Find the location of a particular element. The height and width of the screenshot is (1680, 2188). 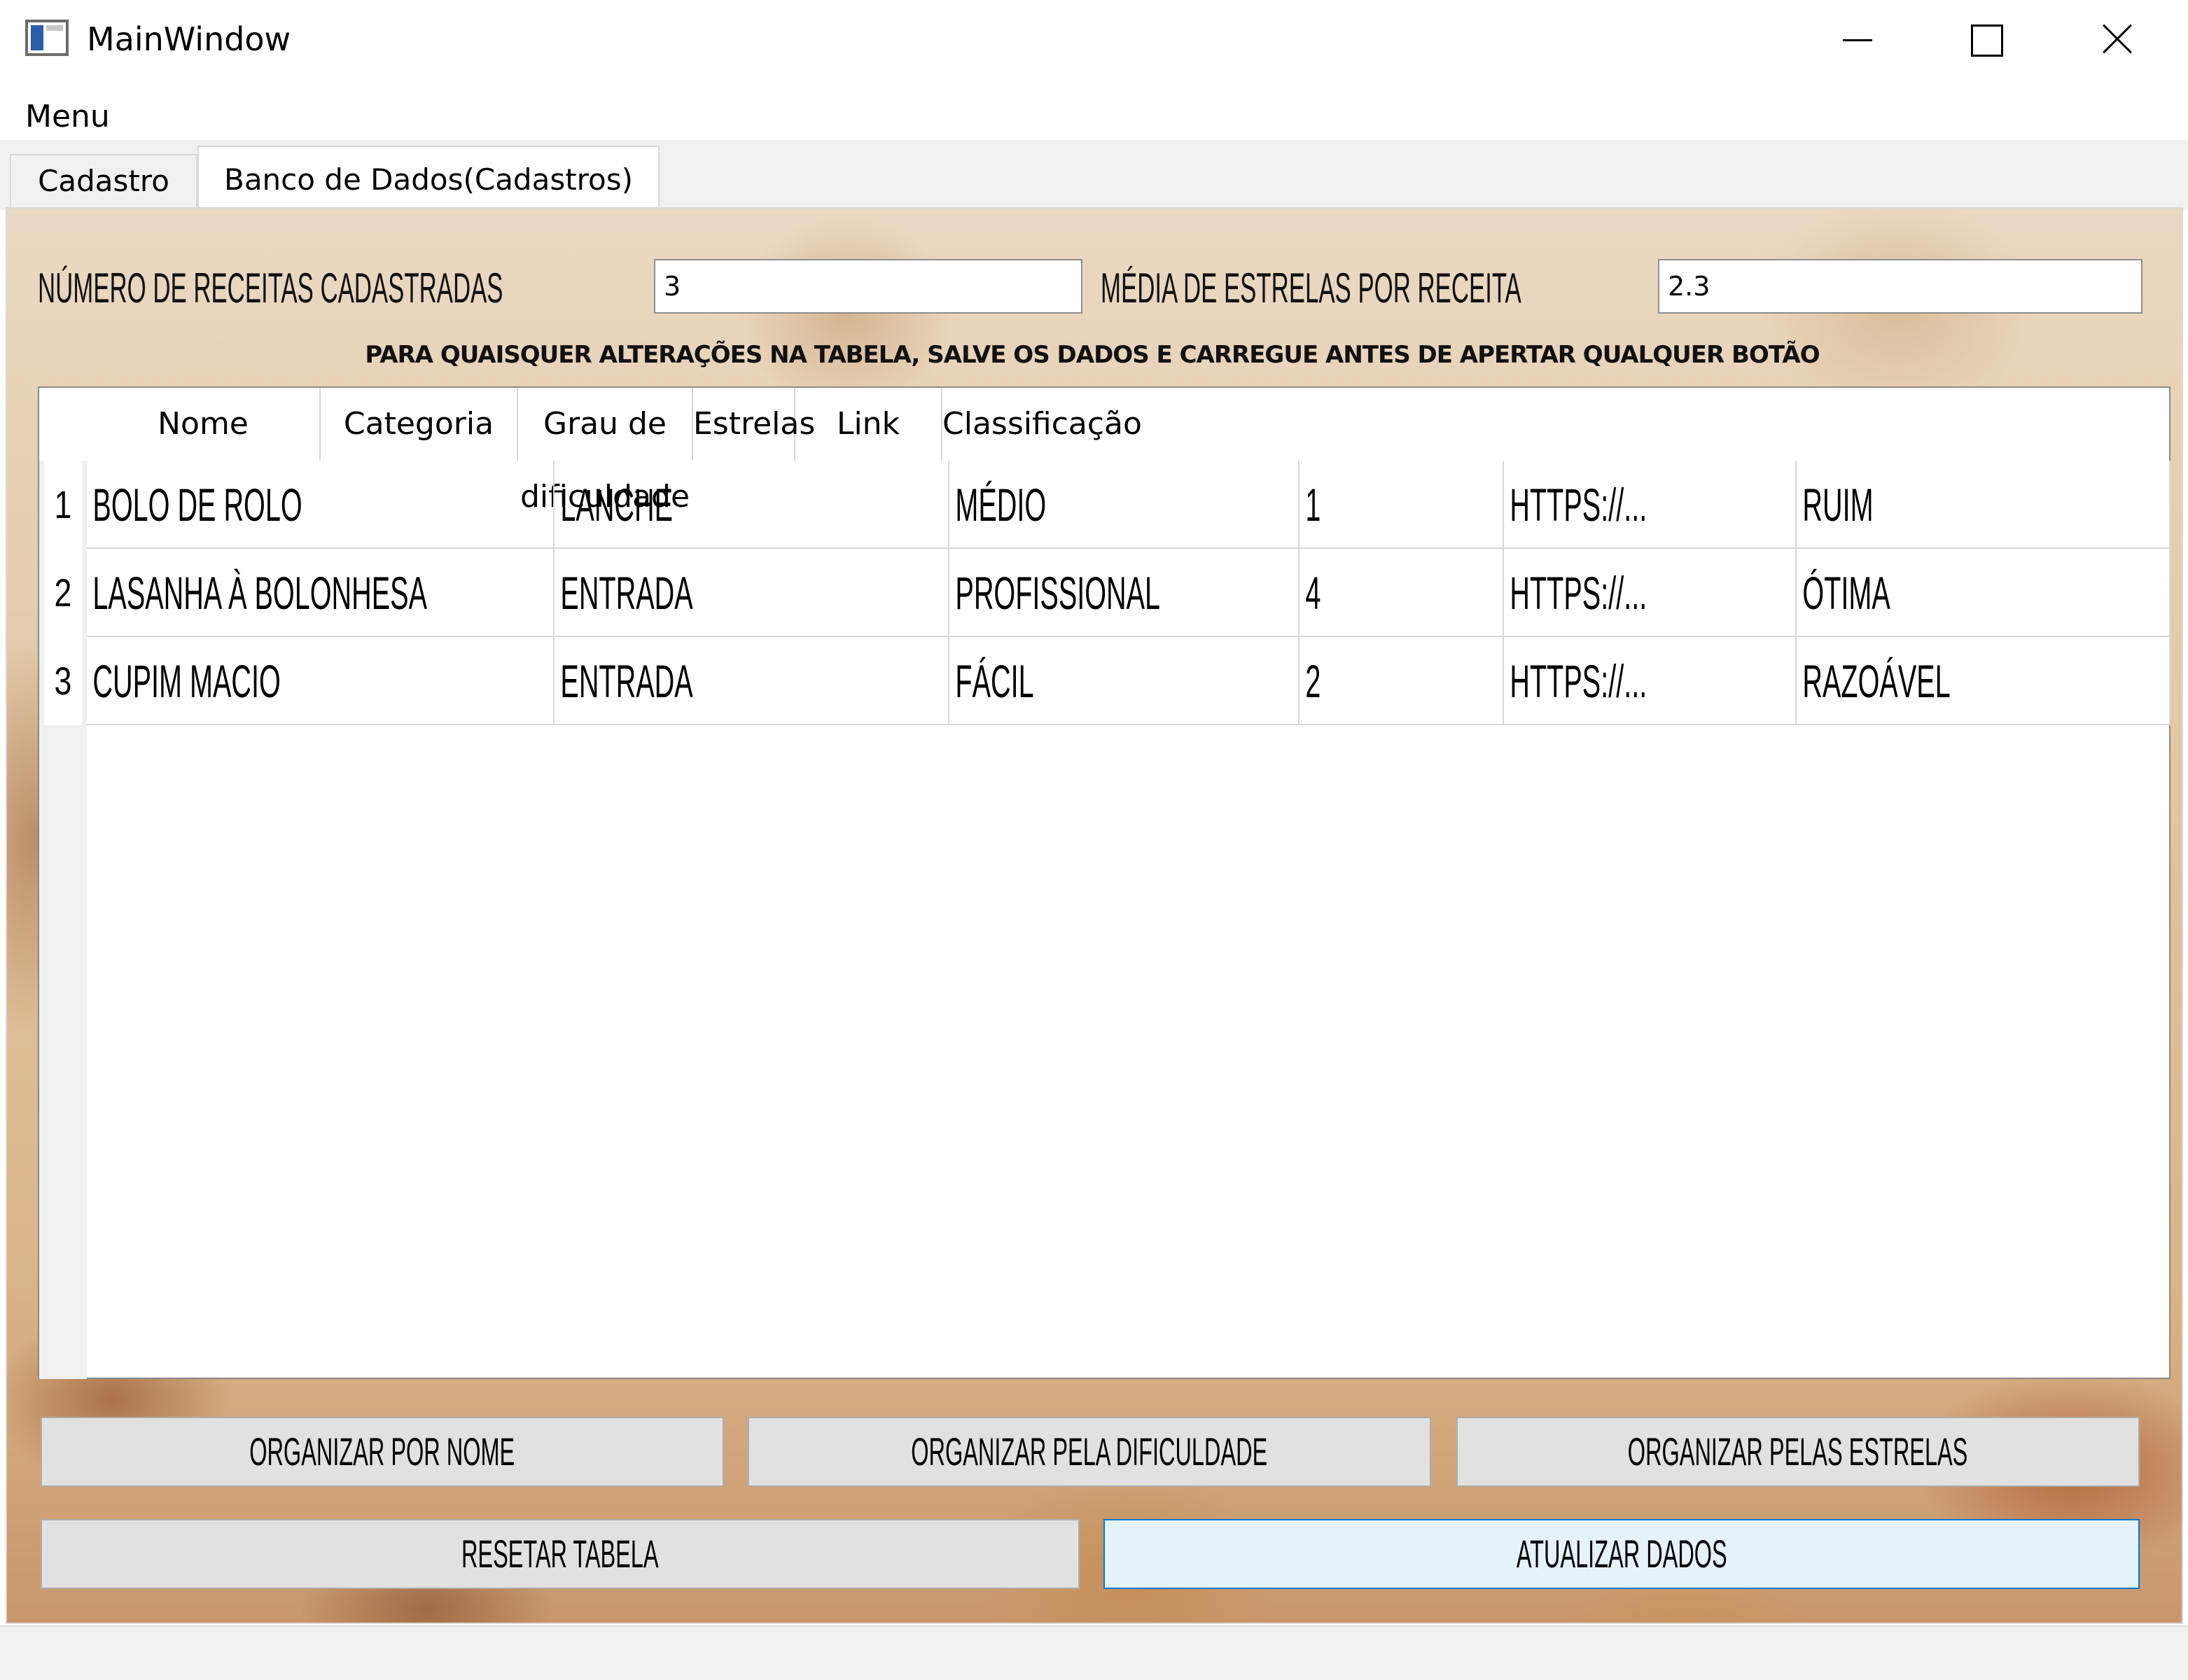

column-header-estrelas: Estrelas is located at coordinates (754, 424).